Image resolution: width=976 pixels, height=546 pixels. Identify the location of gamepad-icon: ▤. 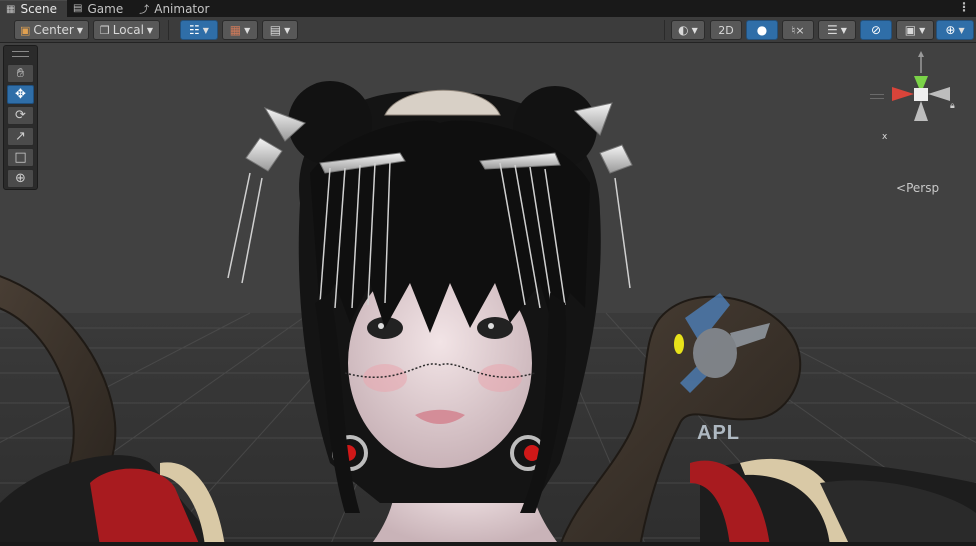
(78, 8).